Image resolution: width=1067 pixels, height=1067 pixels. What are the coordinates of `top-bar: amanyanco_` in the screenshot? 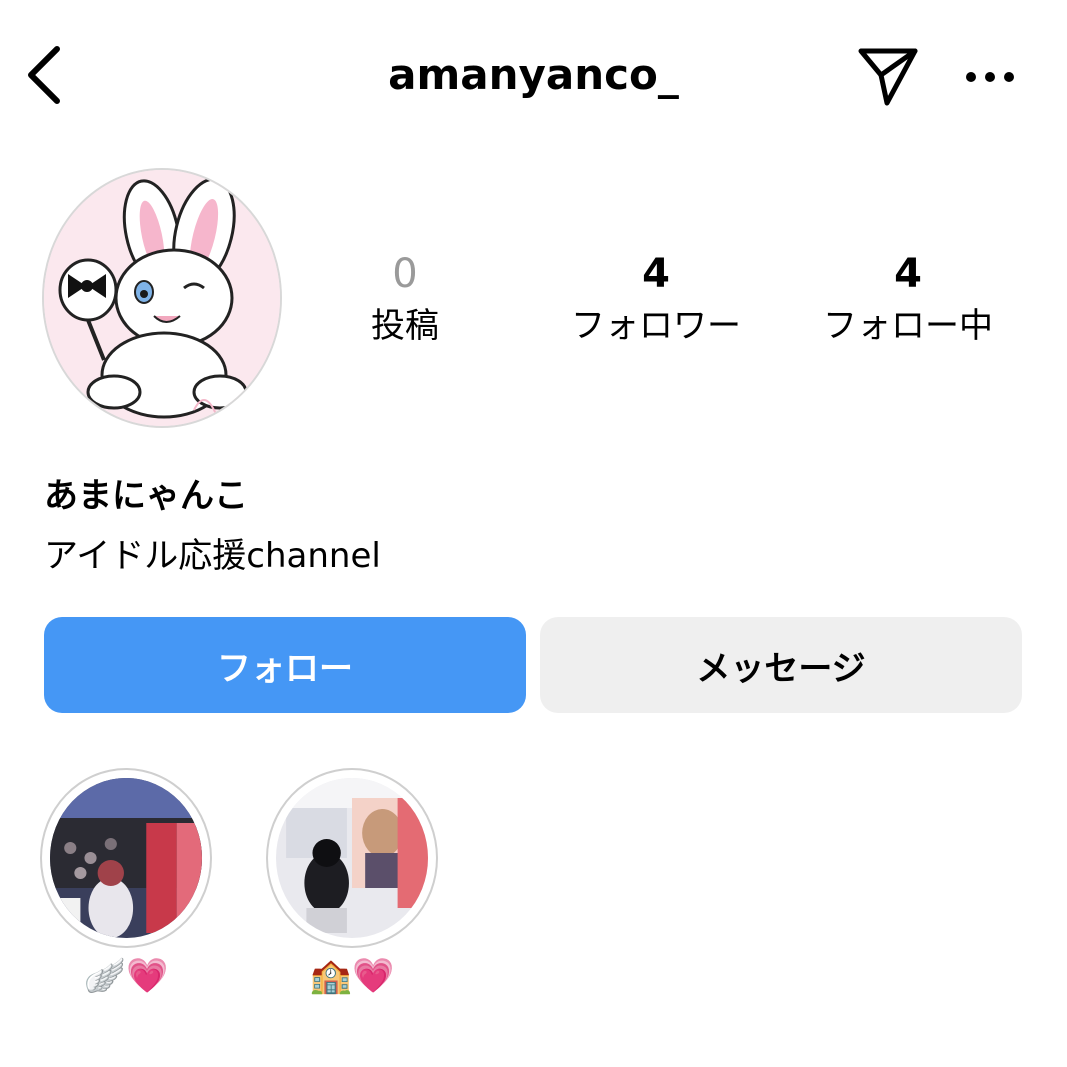 It's located at (533, 75).